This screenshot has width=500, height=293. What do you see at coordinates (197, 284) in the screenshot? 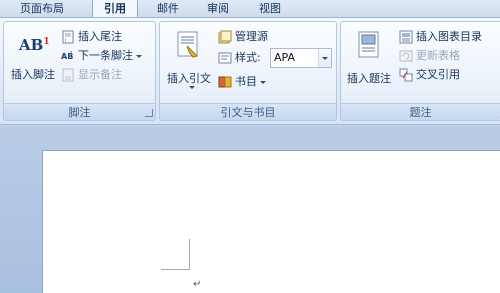
I see `paragraph-mark: ↵` at bounding box center [197, 284].